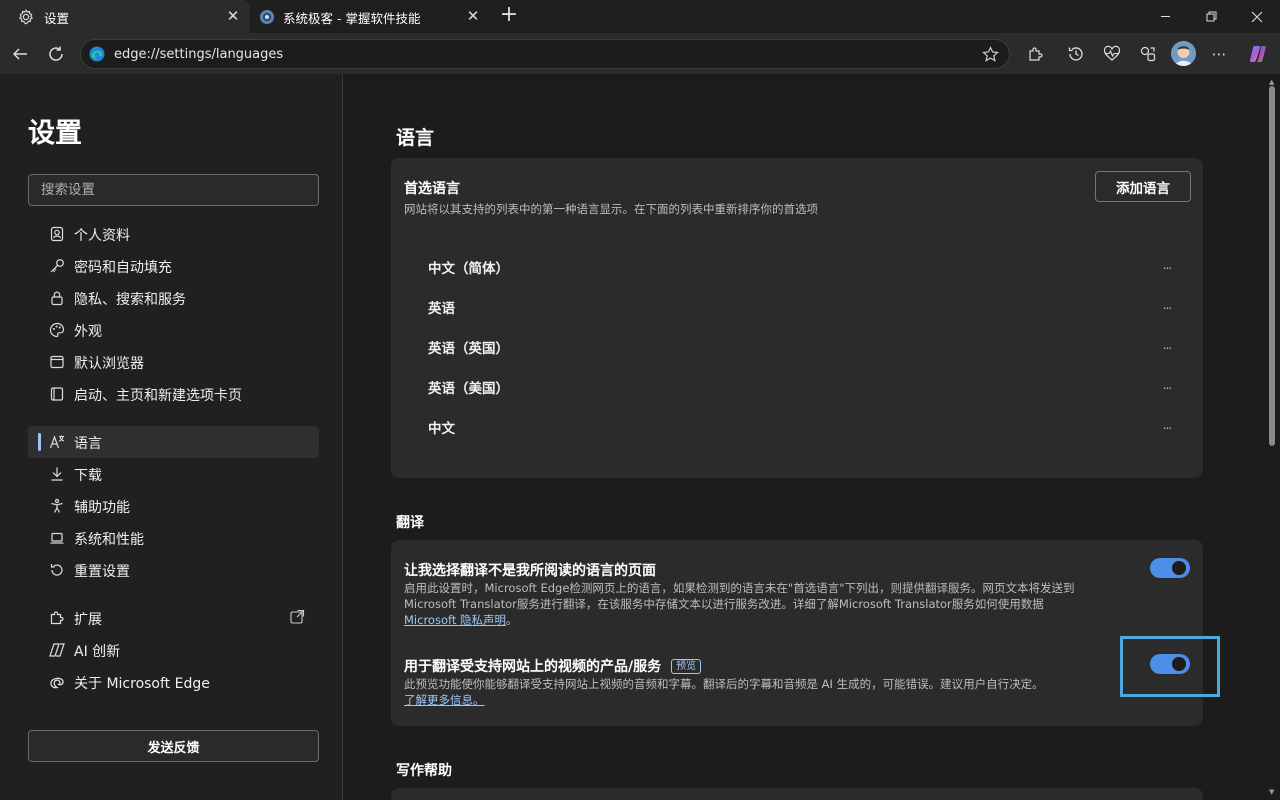 This screenshot has height=800, width=1280. What do you see at coordinates (533, 667) in the screenshot?
I see `video-translate-title-text: 用于翻译受支持网站上的视频的产品/服务` at bounding box center [533, 667].